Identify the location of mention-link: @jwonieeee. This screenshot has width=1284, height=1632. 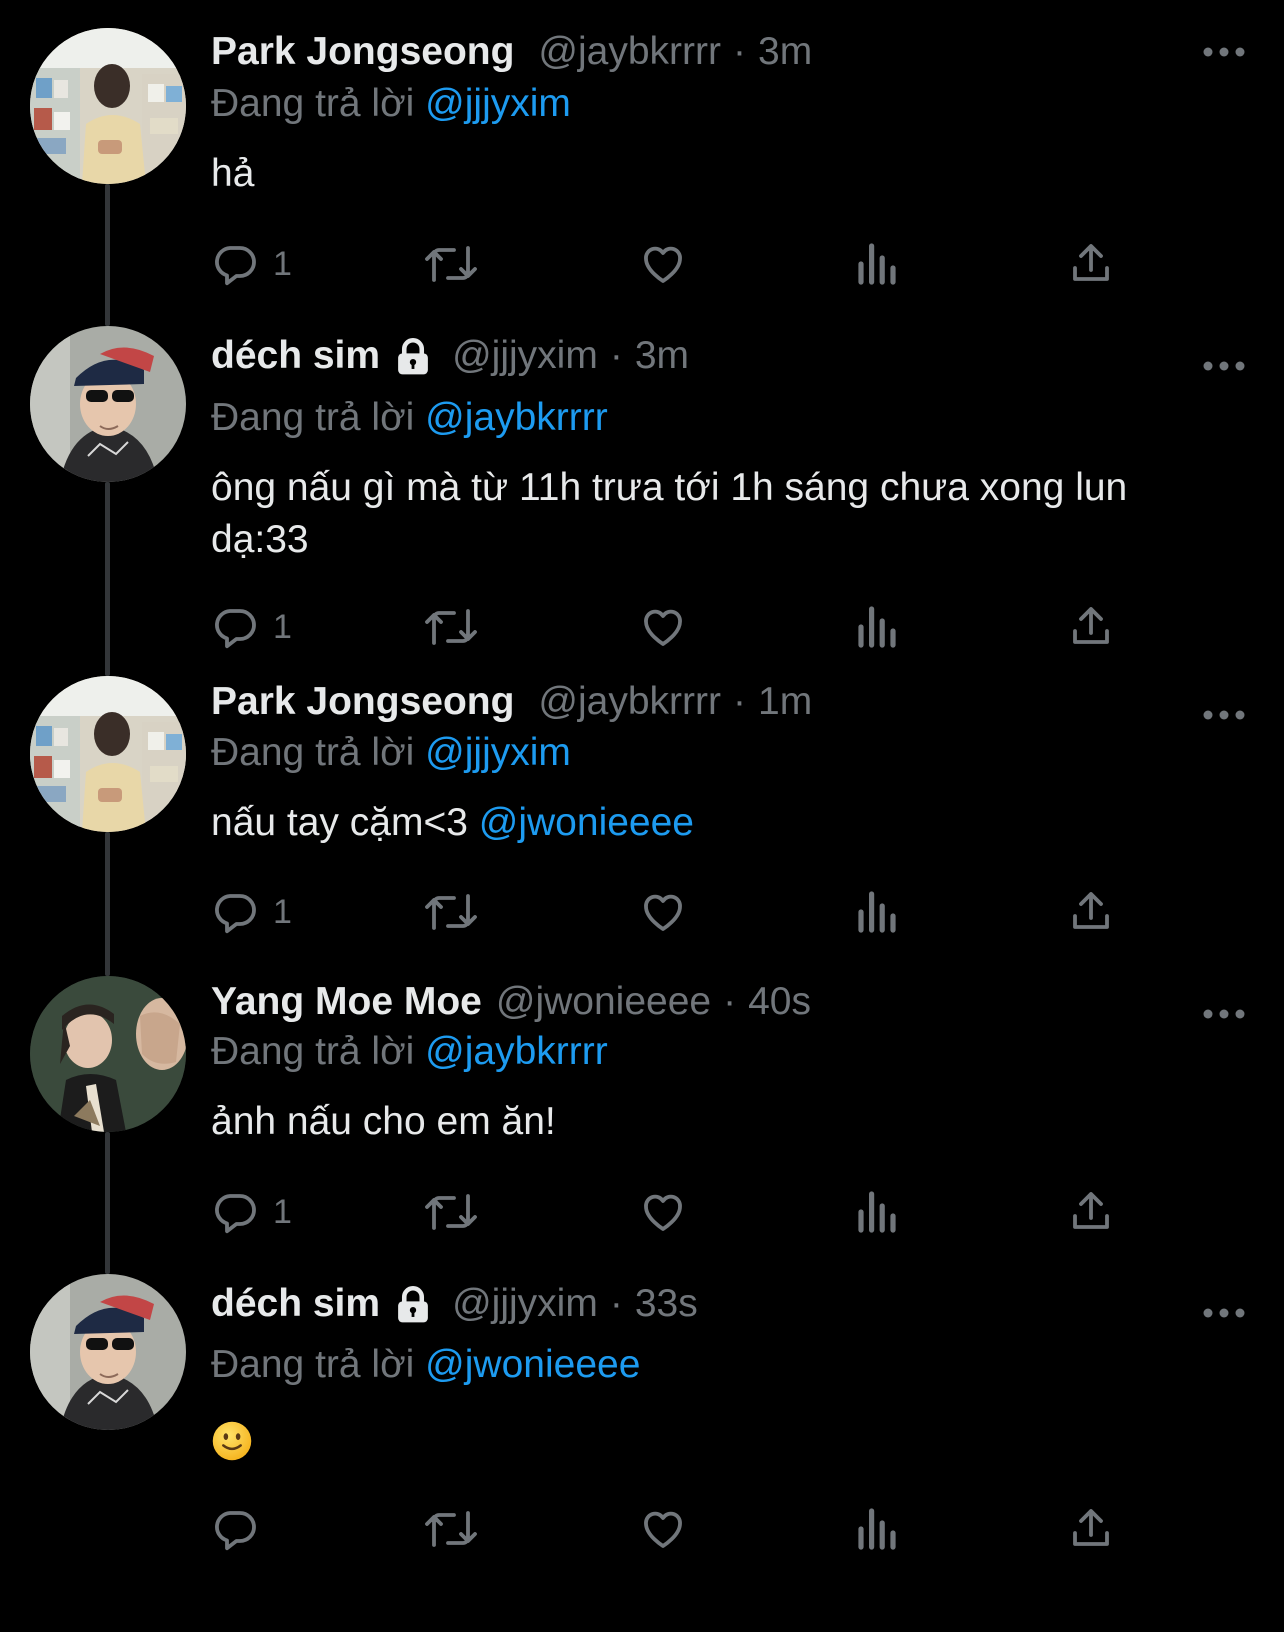
(586, 822).